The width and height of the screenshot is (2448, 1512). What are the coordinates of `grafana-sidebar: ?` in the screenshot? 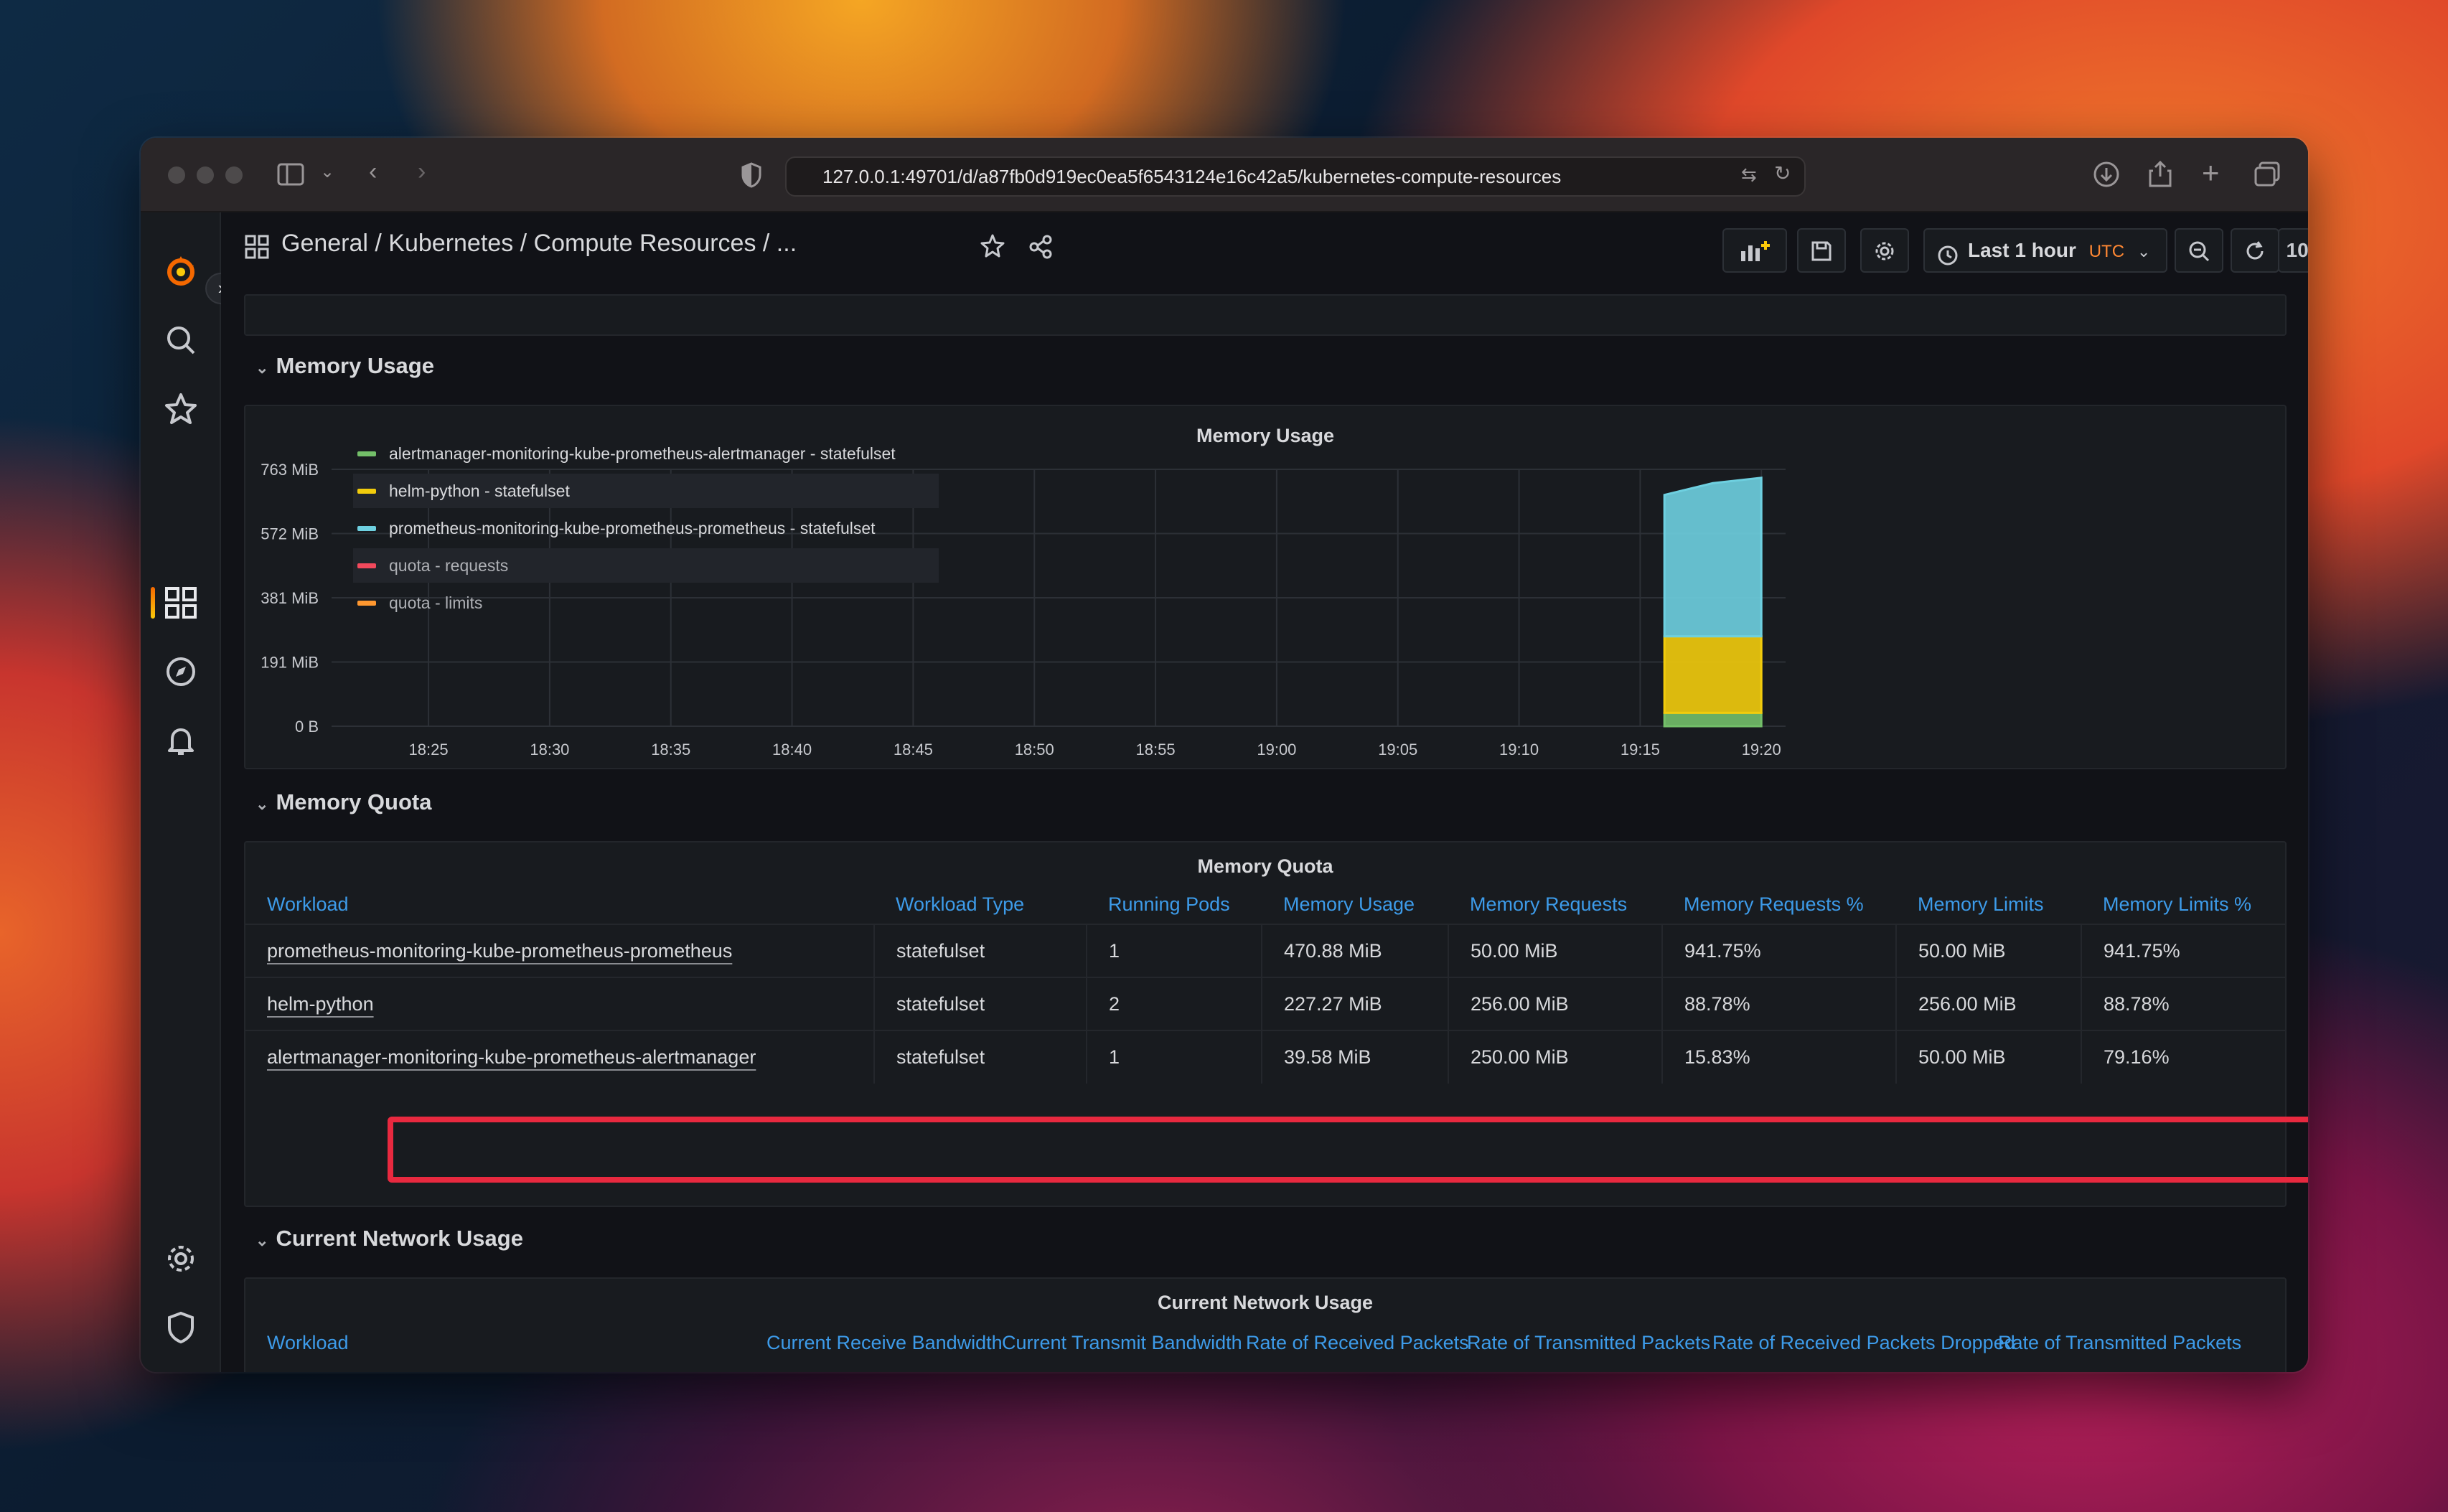 It's located at (181, 792).